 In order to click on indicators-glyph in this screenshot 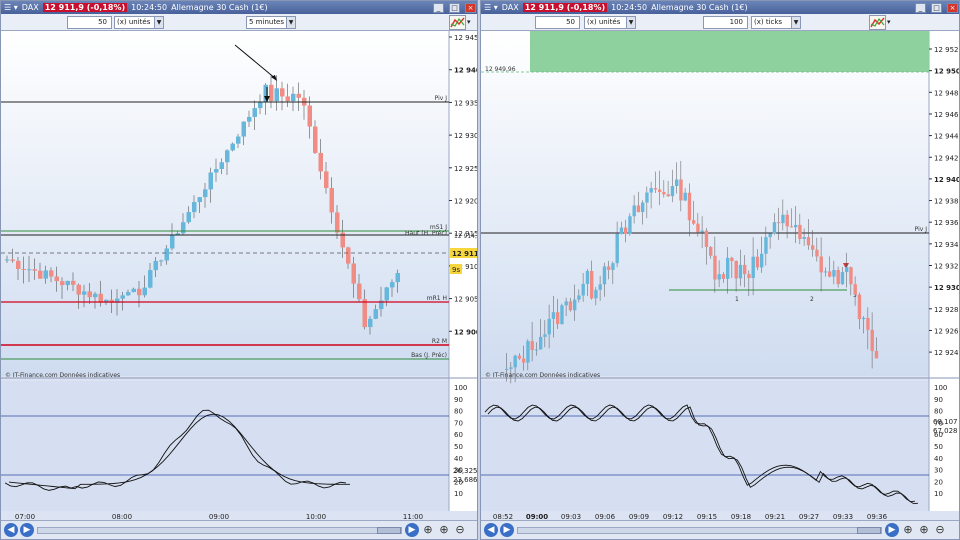, I will do `click(457, 22)`.